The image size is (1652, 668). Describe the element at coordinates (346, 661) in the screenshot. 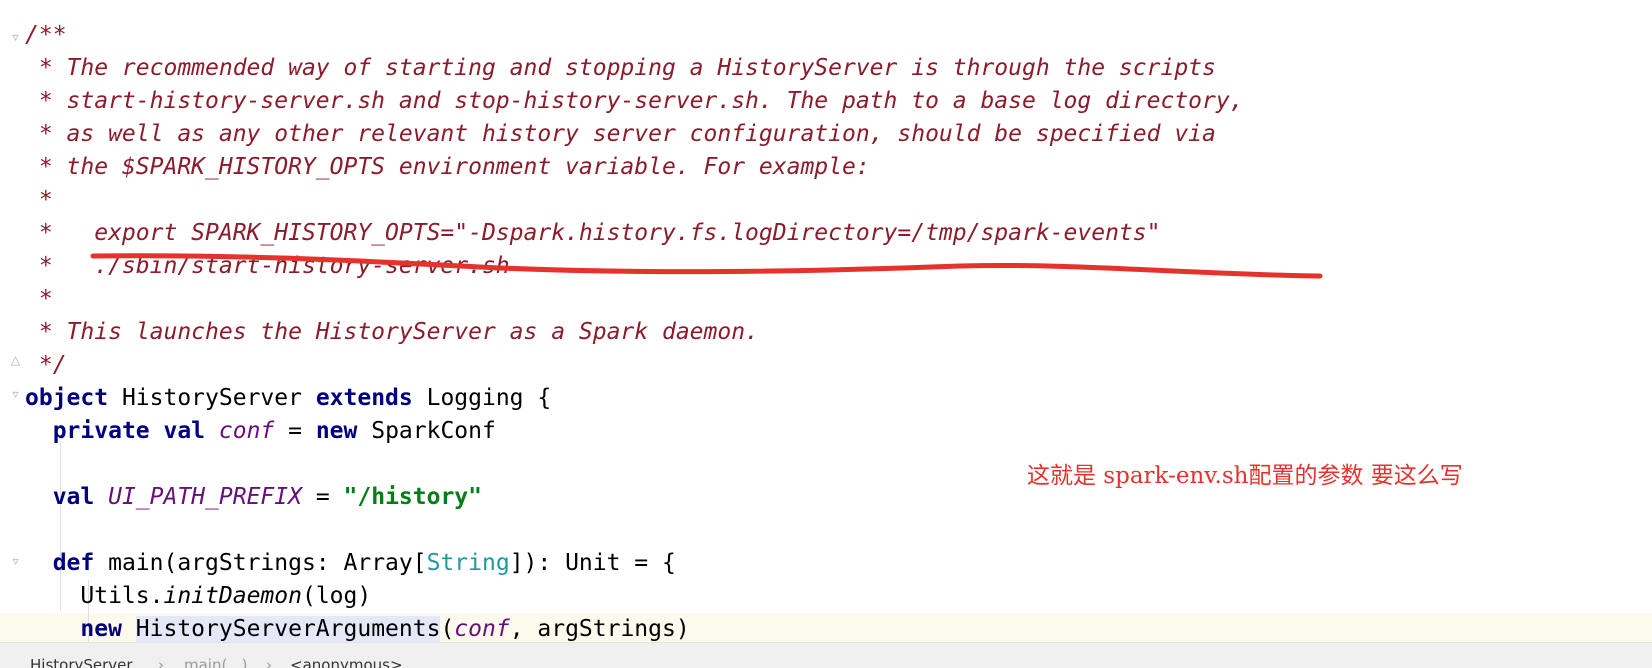

I see `breadcrumb-item-anonymous: <anonymous>` at that location.